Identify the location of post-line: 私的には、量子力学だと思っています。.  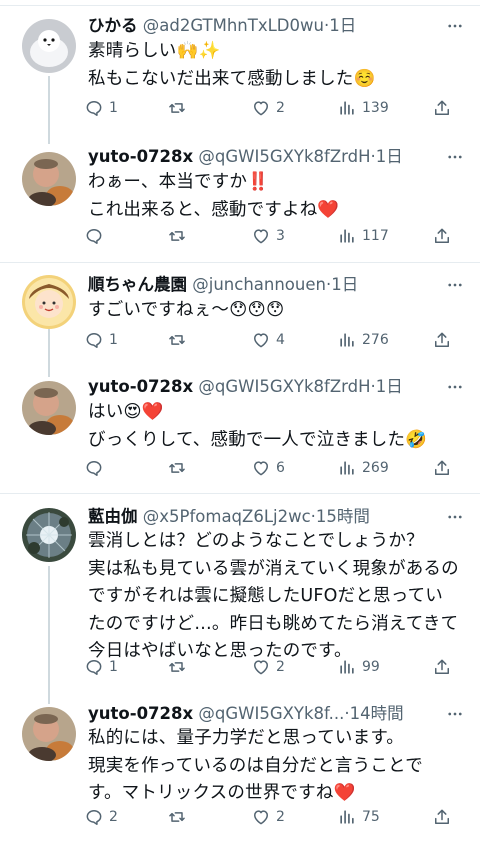
(246, 738).